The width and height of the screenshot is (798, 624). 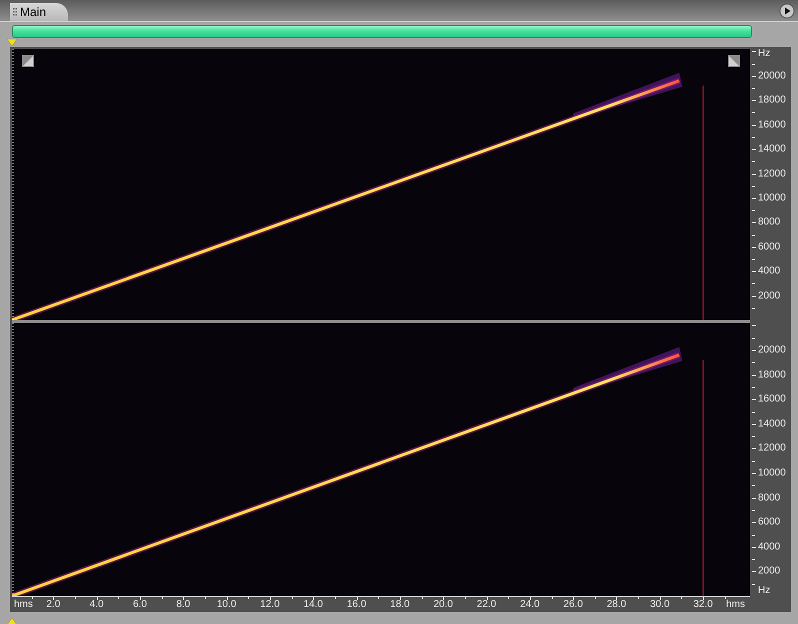 I want to click on axis-label: 22.0, so click(x=486, y=604).